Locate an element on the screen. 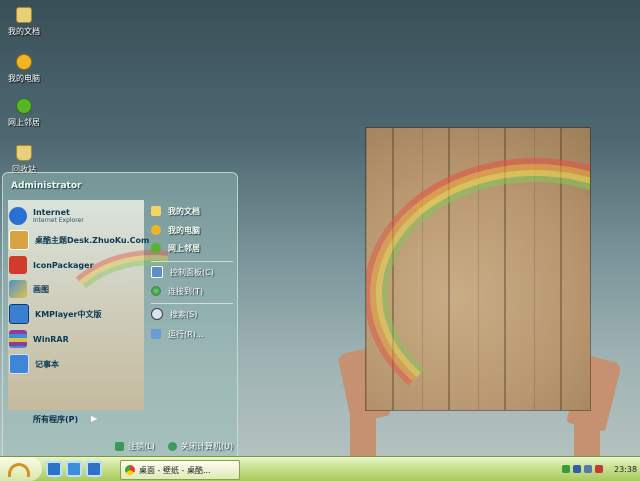 The height and width of the screenshot is (481, 640). start-logo-icon is located at coordinates (19, 470).